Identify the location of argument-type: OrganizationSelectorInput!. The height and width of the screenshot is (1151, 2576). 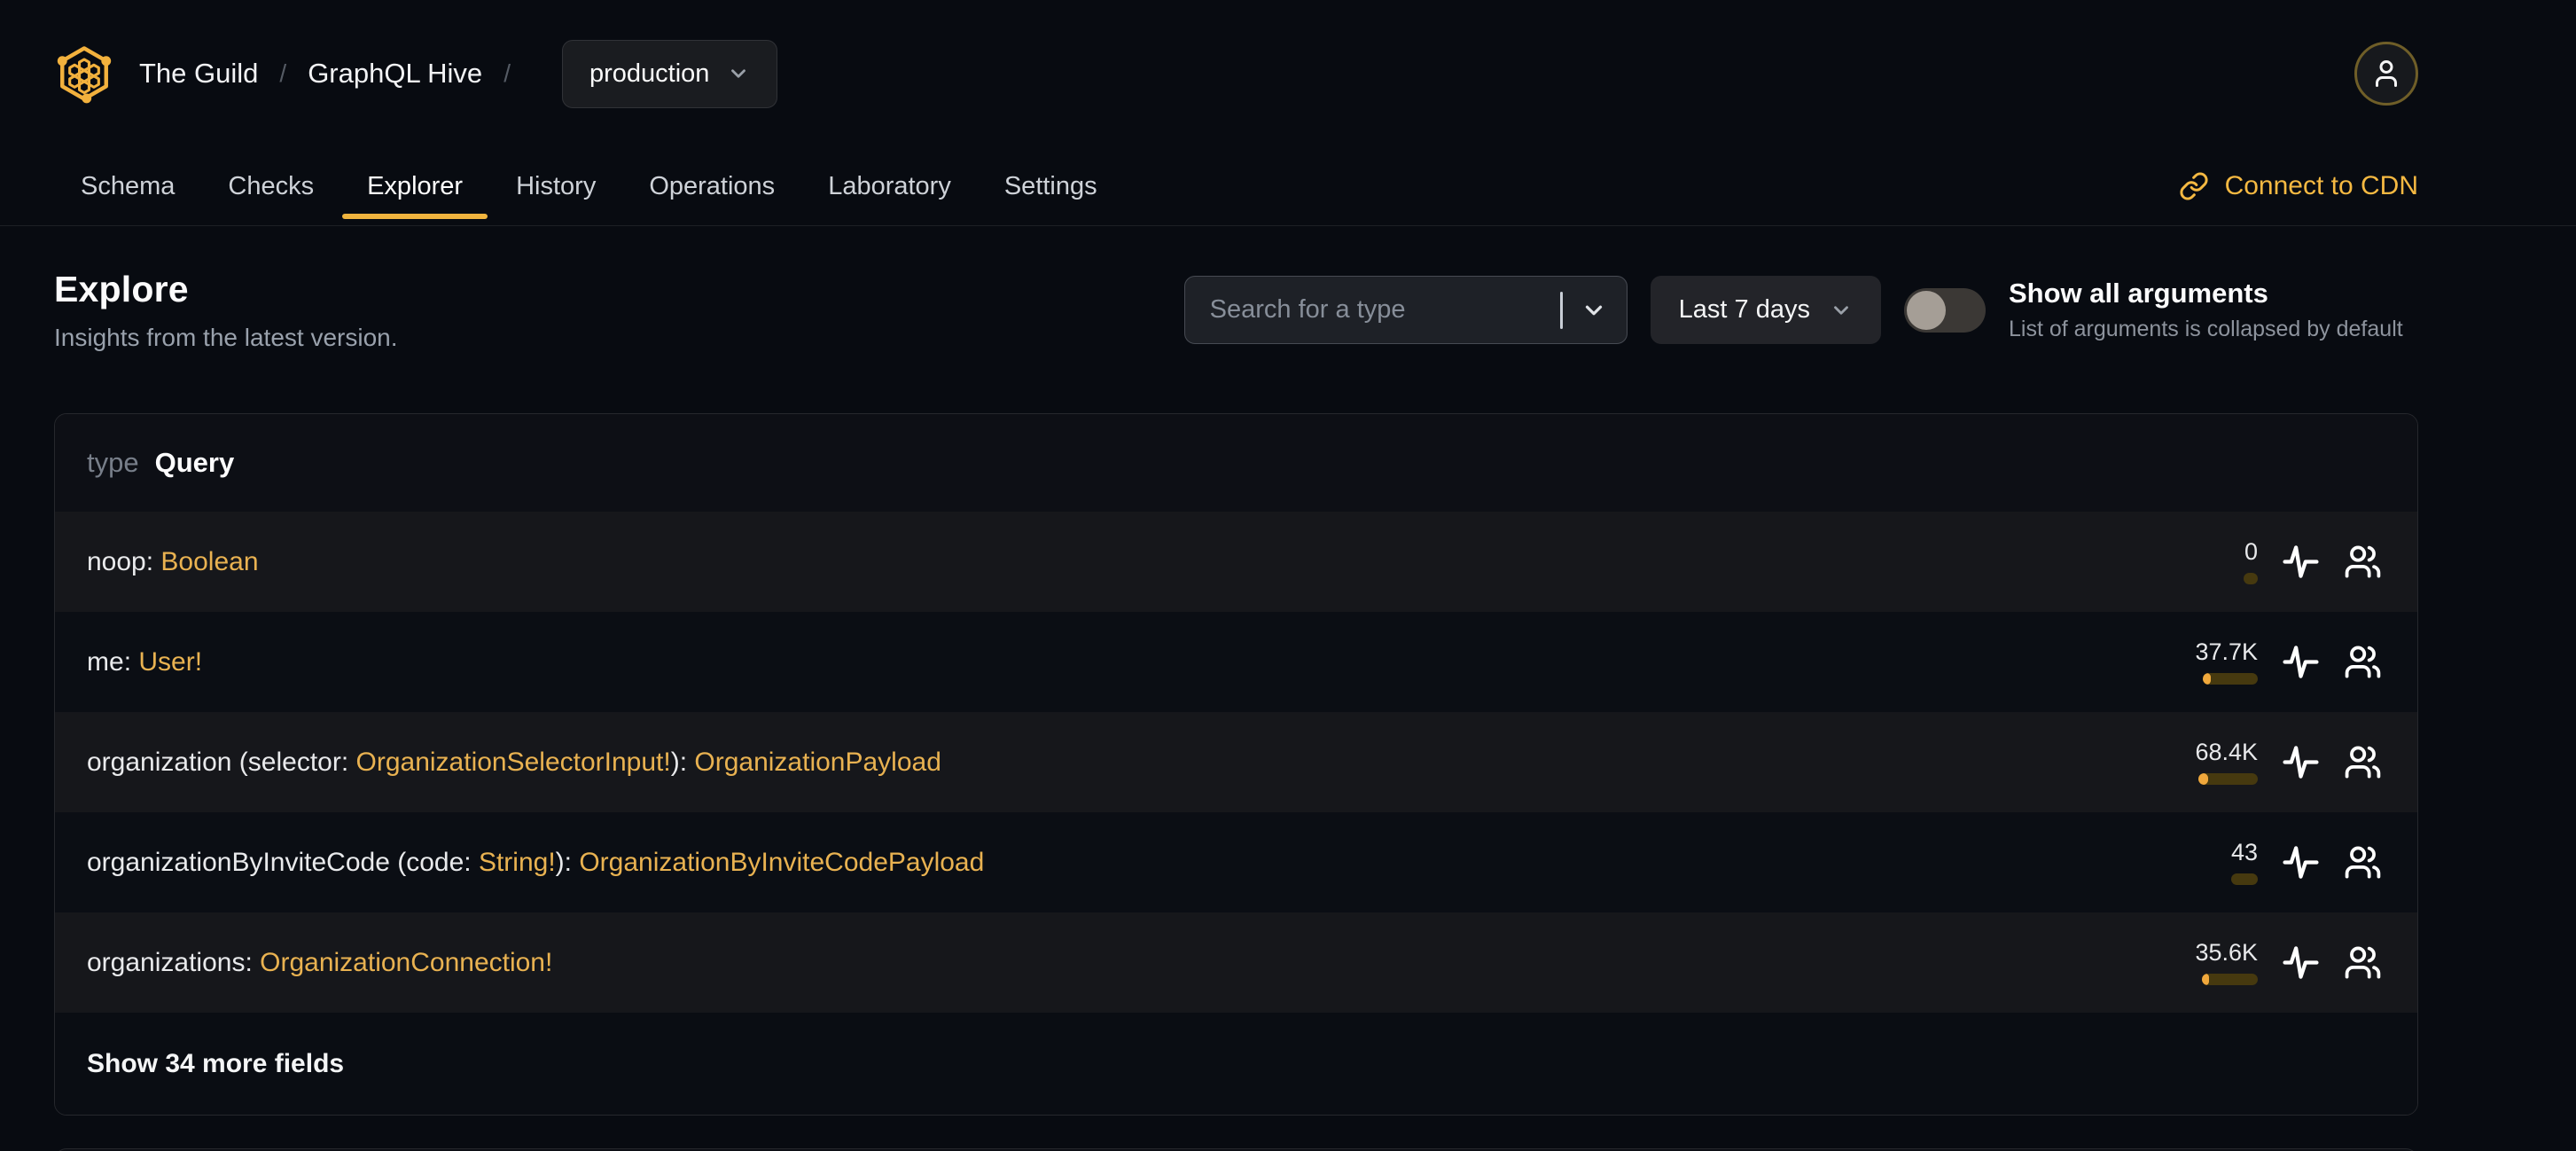
(513, 762).